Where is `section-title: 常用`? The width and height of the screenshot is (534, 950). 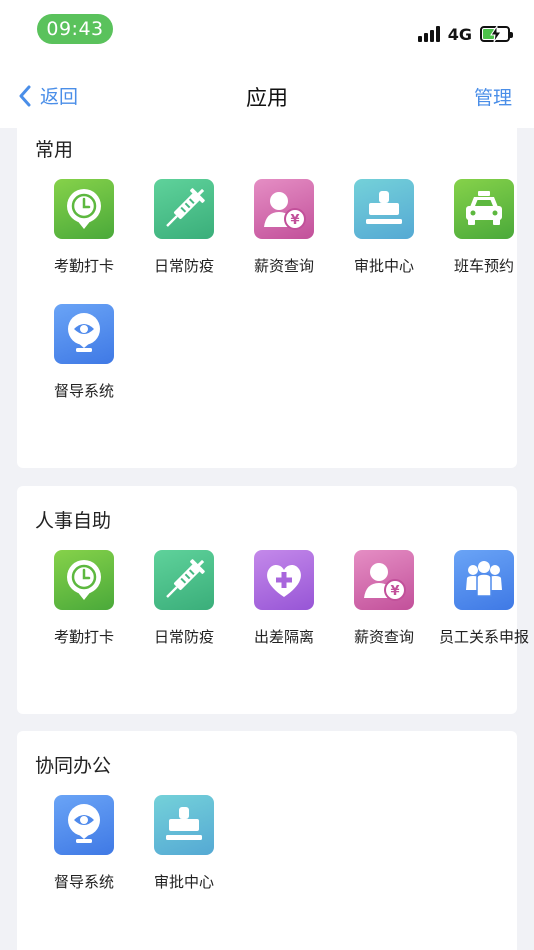
section-title: 常用 is located at coordinates (54, 150).